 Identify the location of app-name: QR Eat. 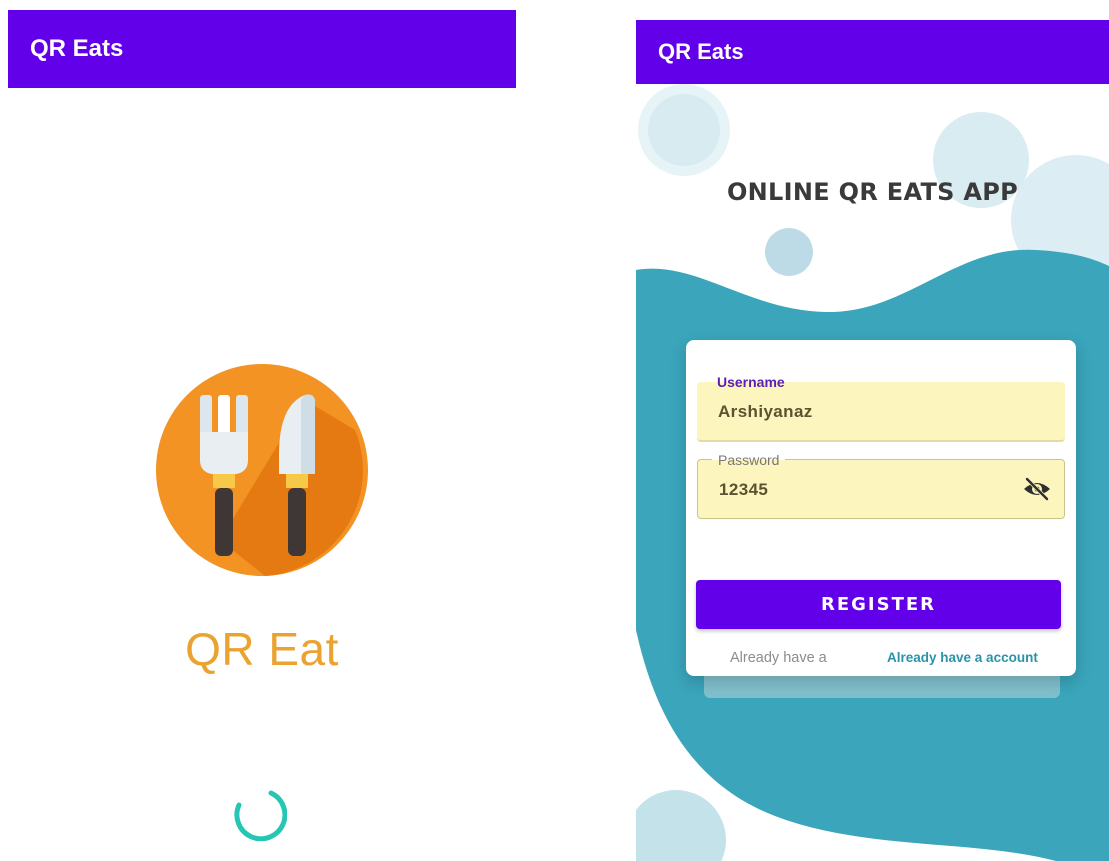
(262, 649).